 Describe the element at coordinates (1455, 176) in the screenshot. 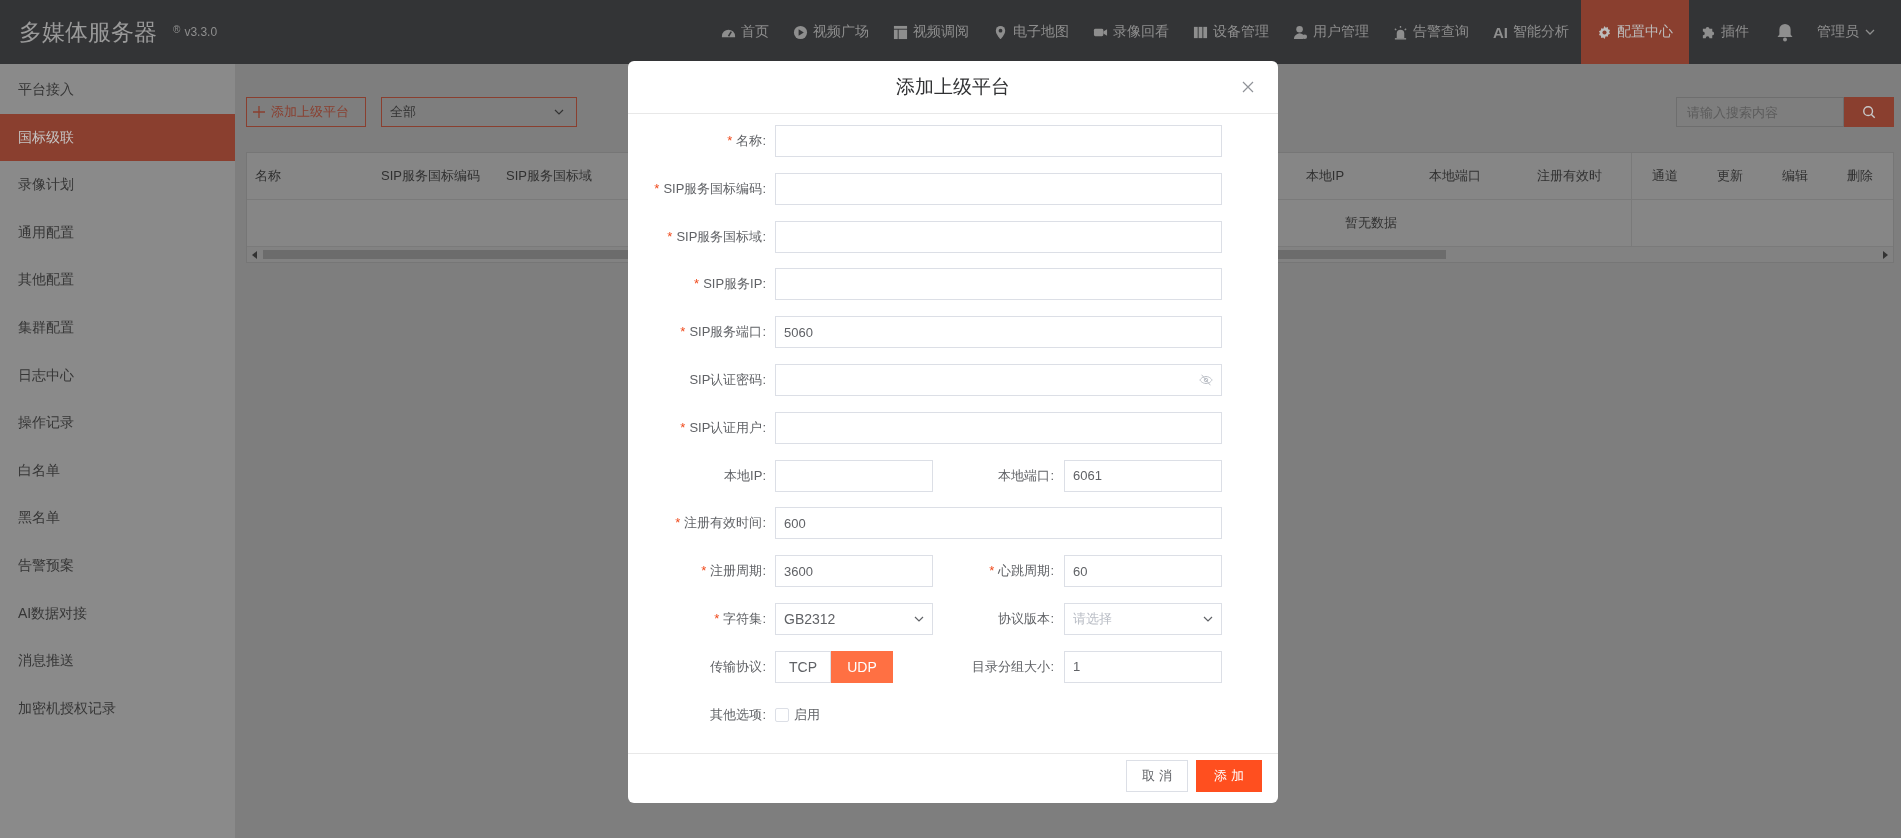

I see `column-header: 本地端口` at that location.